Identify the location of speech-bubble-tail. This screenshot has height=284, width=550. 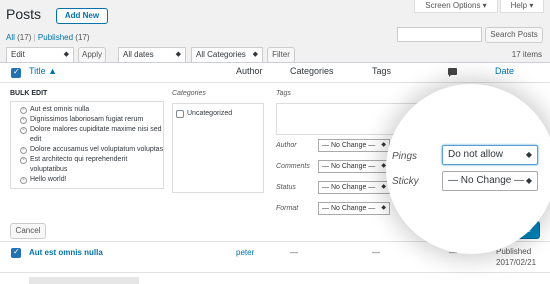
(450, 75).